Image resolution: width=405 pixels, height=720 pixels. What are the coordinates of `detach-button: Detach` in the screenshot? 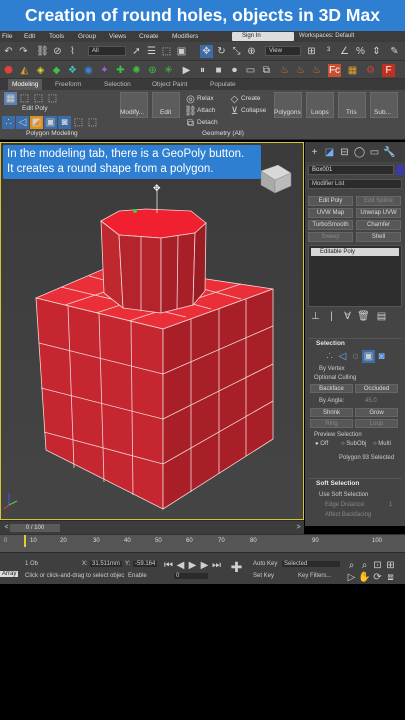 It's located at (207, 122).